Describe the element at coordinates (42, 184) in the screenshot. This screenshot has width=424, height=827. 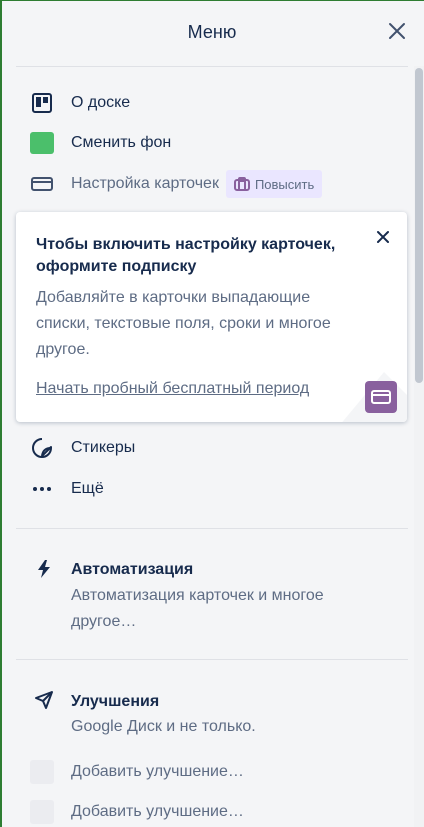
I see `card-icon` at that location.